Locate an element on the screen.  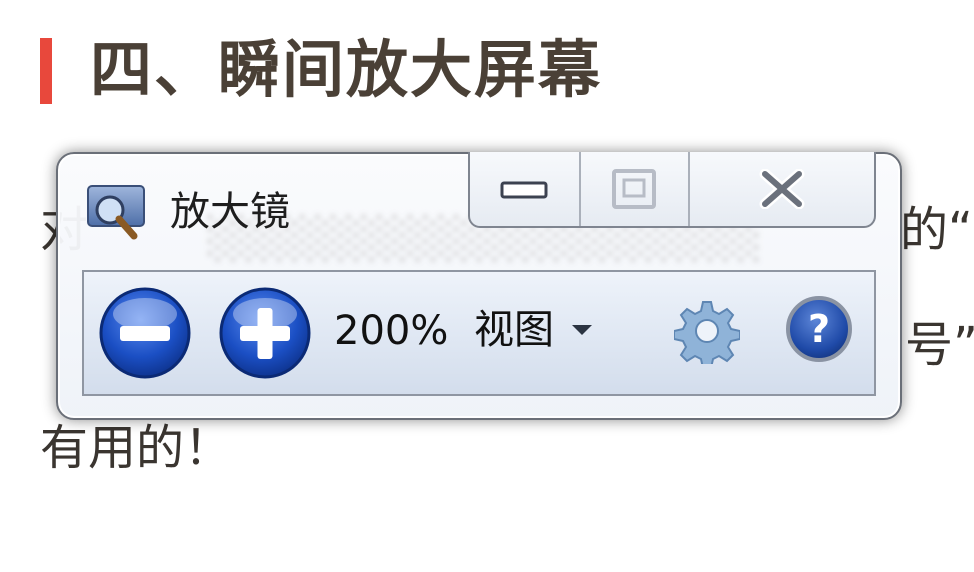
caret-down-icon is located at coordinates (582, 330).